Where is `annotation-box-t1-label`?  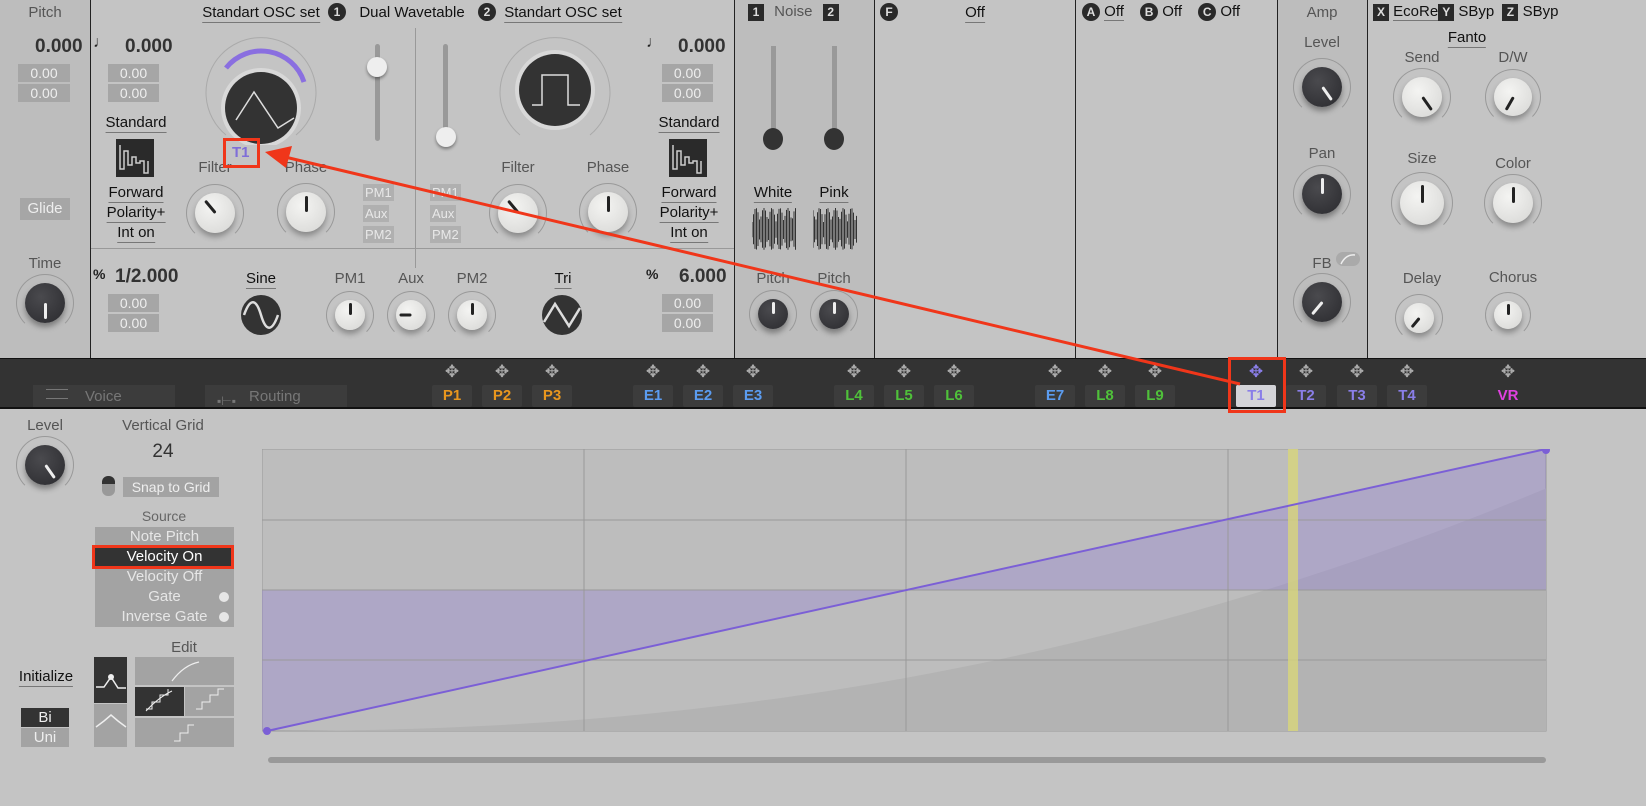
annotation-box-t1-label is located at coordinates (241, 153).